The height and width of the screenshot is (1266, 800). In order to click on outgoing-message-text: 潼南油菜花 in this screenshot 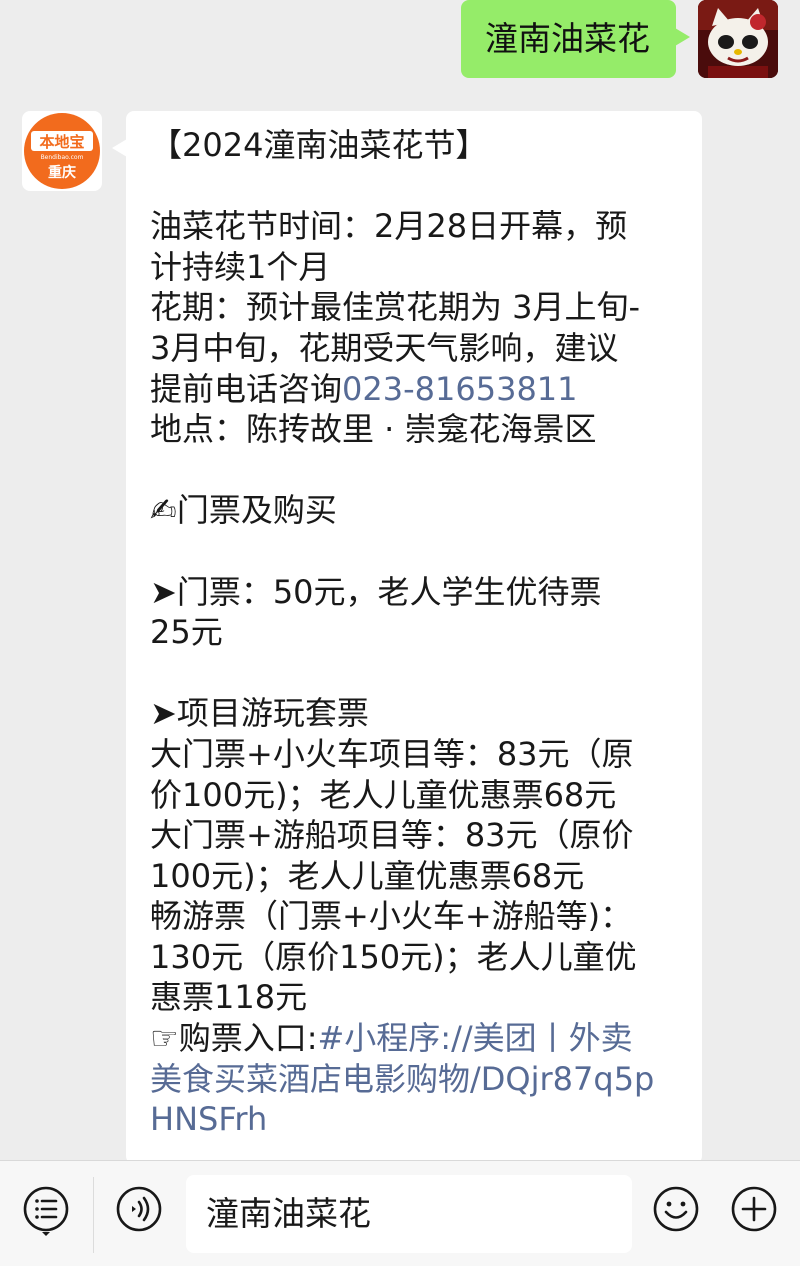, I will do `click(567, 38)`.